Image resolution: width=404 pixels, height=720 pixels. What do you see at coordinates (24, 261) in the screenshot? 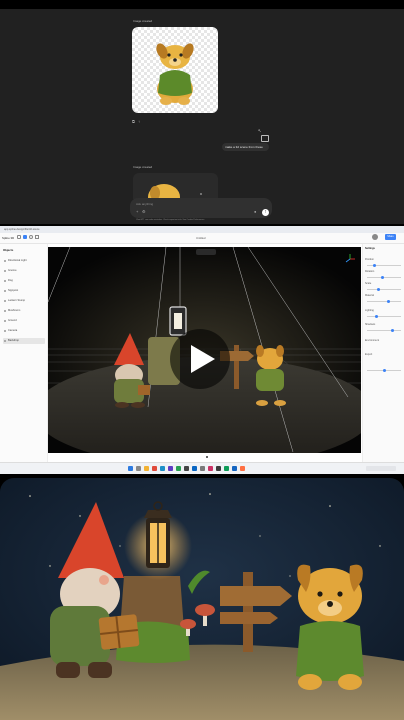
I see `object-item-directional-light: Directional Light` at bounding box center [24, 261].